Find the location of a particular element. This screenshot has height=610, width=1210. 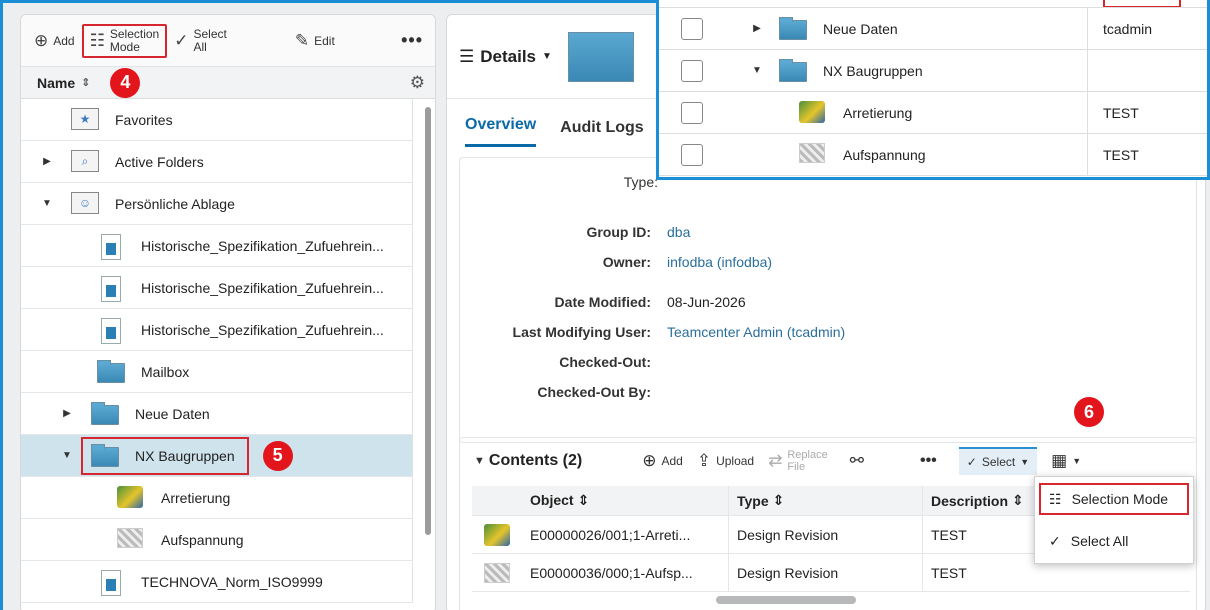

replace-file-button: ⇄ Replace File is located at coordinates (798, 461).